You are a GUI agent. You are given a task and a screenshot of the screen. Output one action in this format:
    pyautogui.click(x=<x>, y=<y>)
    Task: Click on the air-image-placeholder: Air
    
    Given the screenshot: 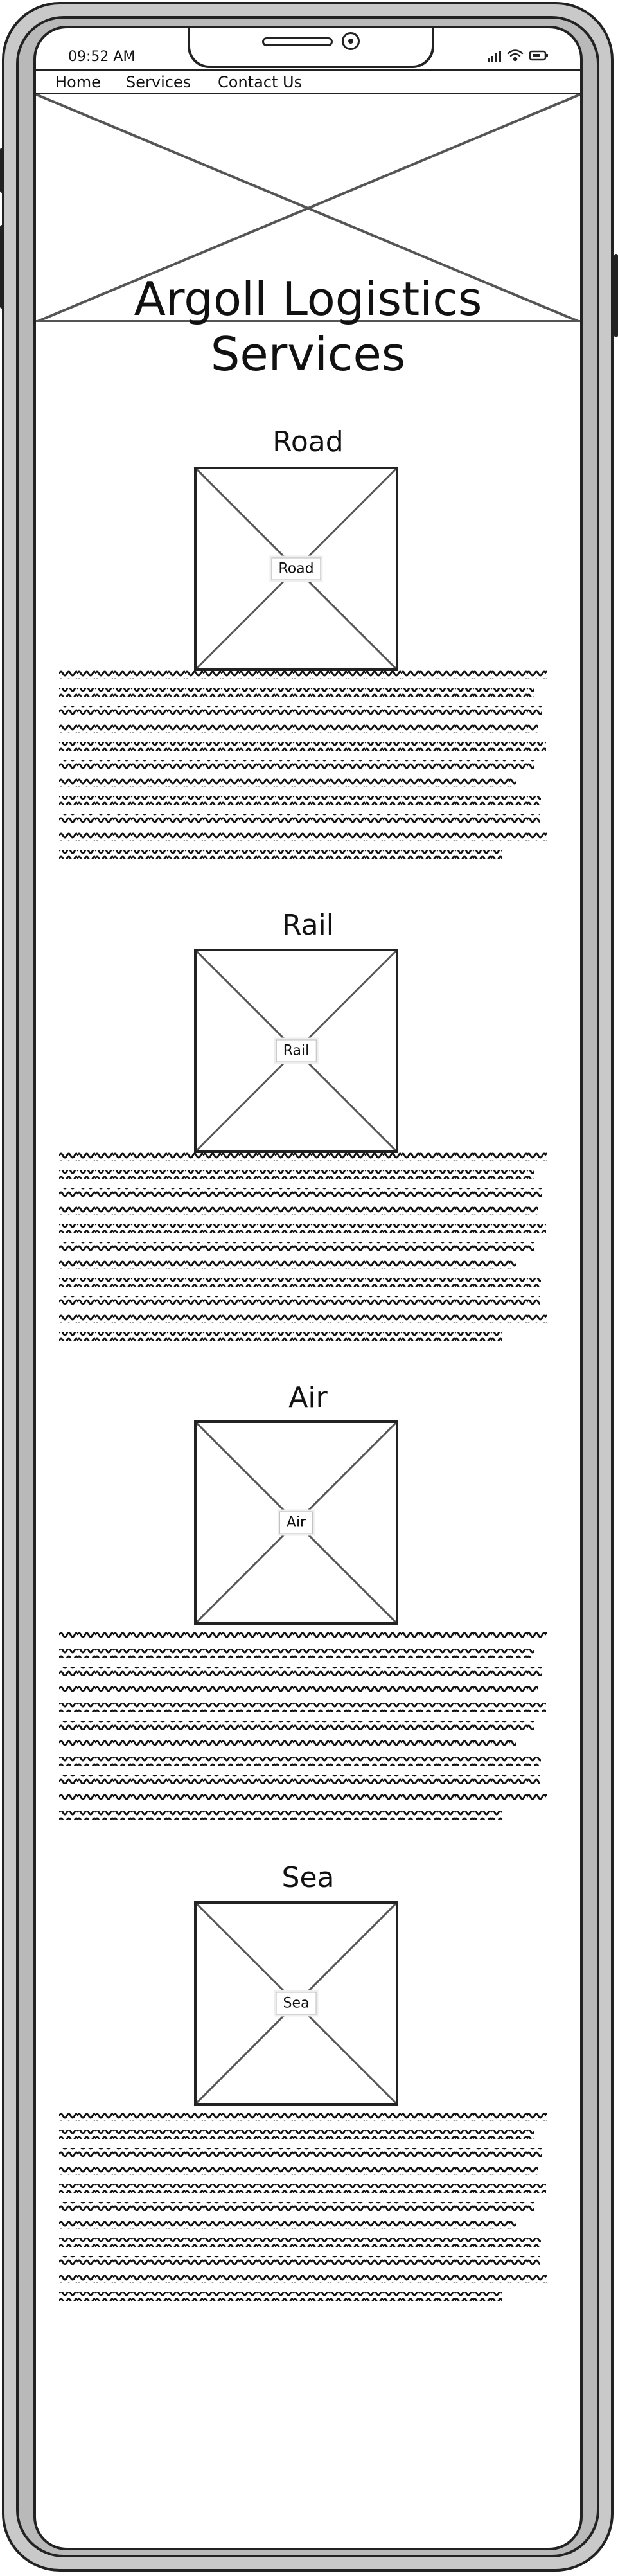 What is the action you would take?
    pyautogui.click(x=296, y=1522)
    